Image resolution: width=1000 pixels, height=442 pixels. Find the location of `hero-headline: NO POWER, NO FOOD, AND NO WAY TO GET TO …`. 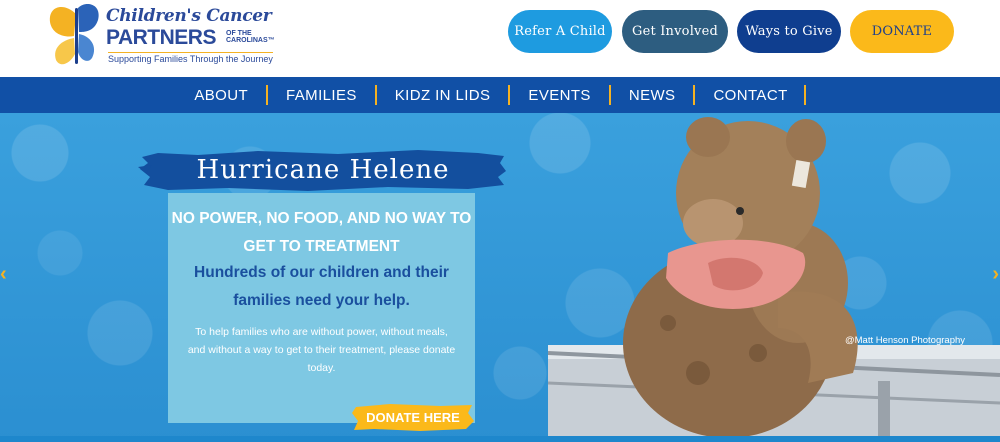

hero-headline: NO POWER, NO FOOD, AND NO WAY TO GET TO … is located at coordinates (321, 232).